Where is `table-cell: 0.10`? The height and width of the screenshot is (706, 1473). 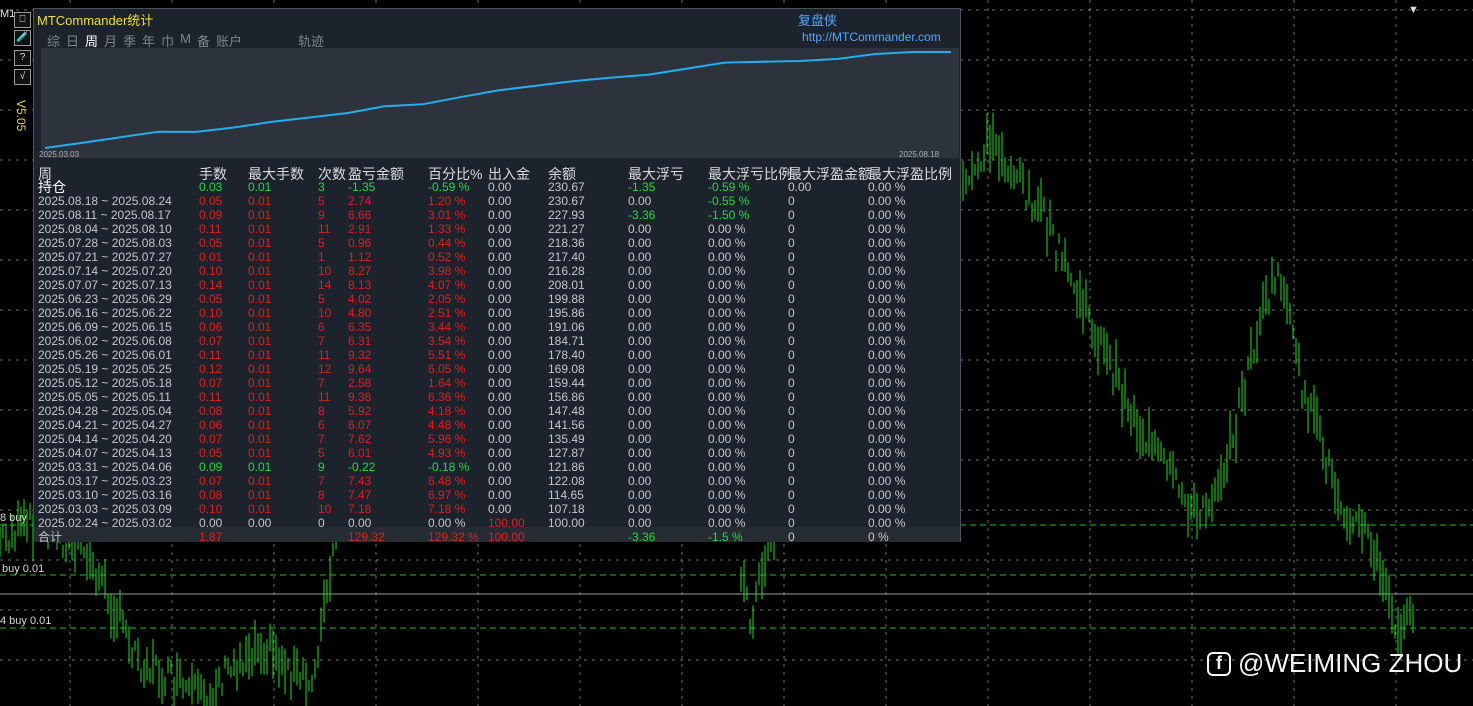
table-cell: 0.10 is located at coordinates (211, 509).